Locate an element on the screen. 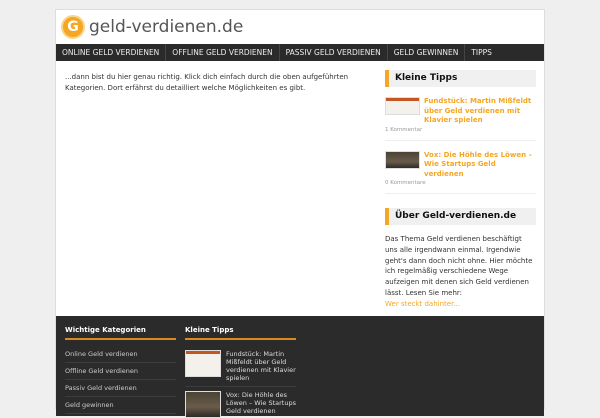  nav-passiv: PASSIV GELD VERDIENEN is located at coordinates (334, 52).